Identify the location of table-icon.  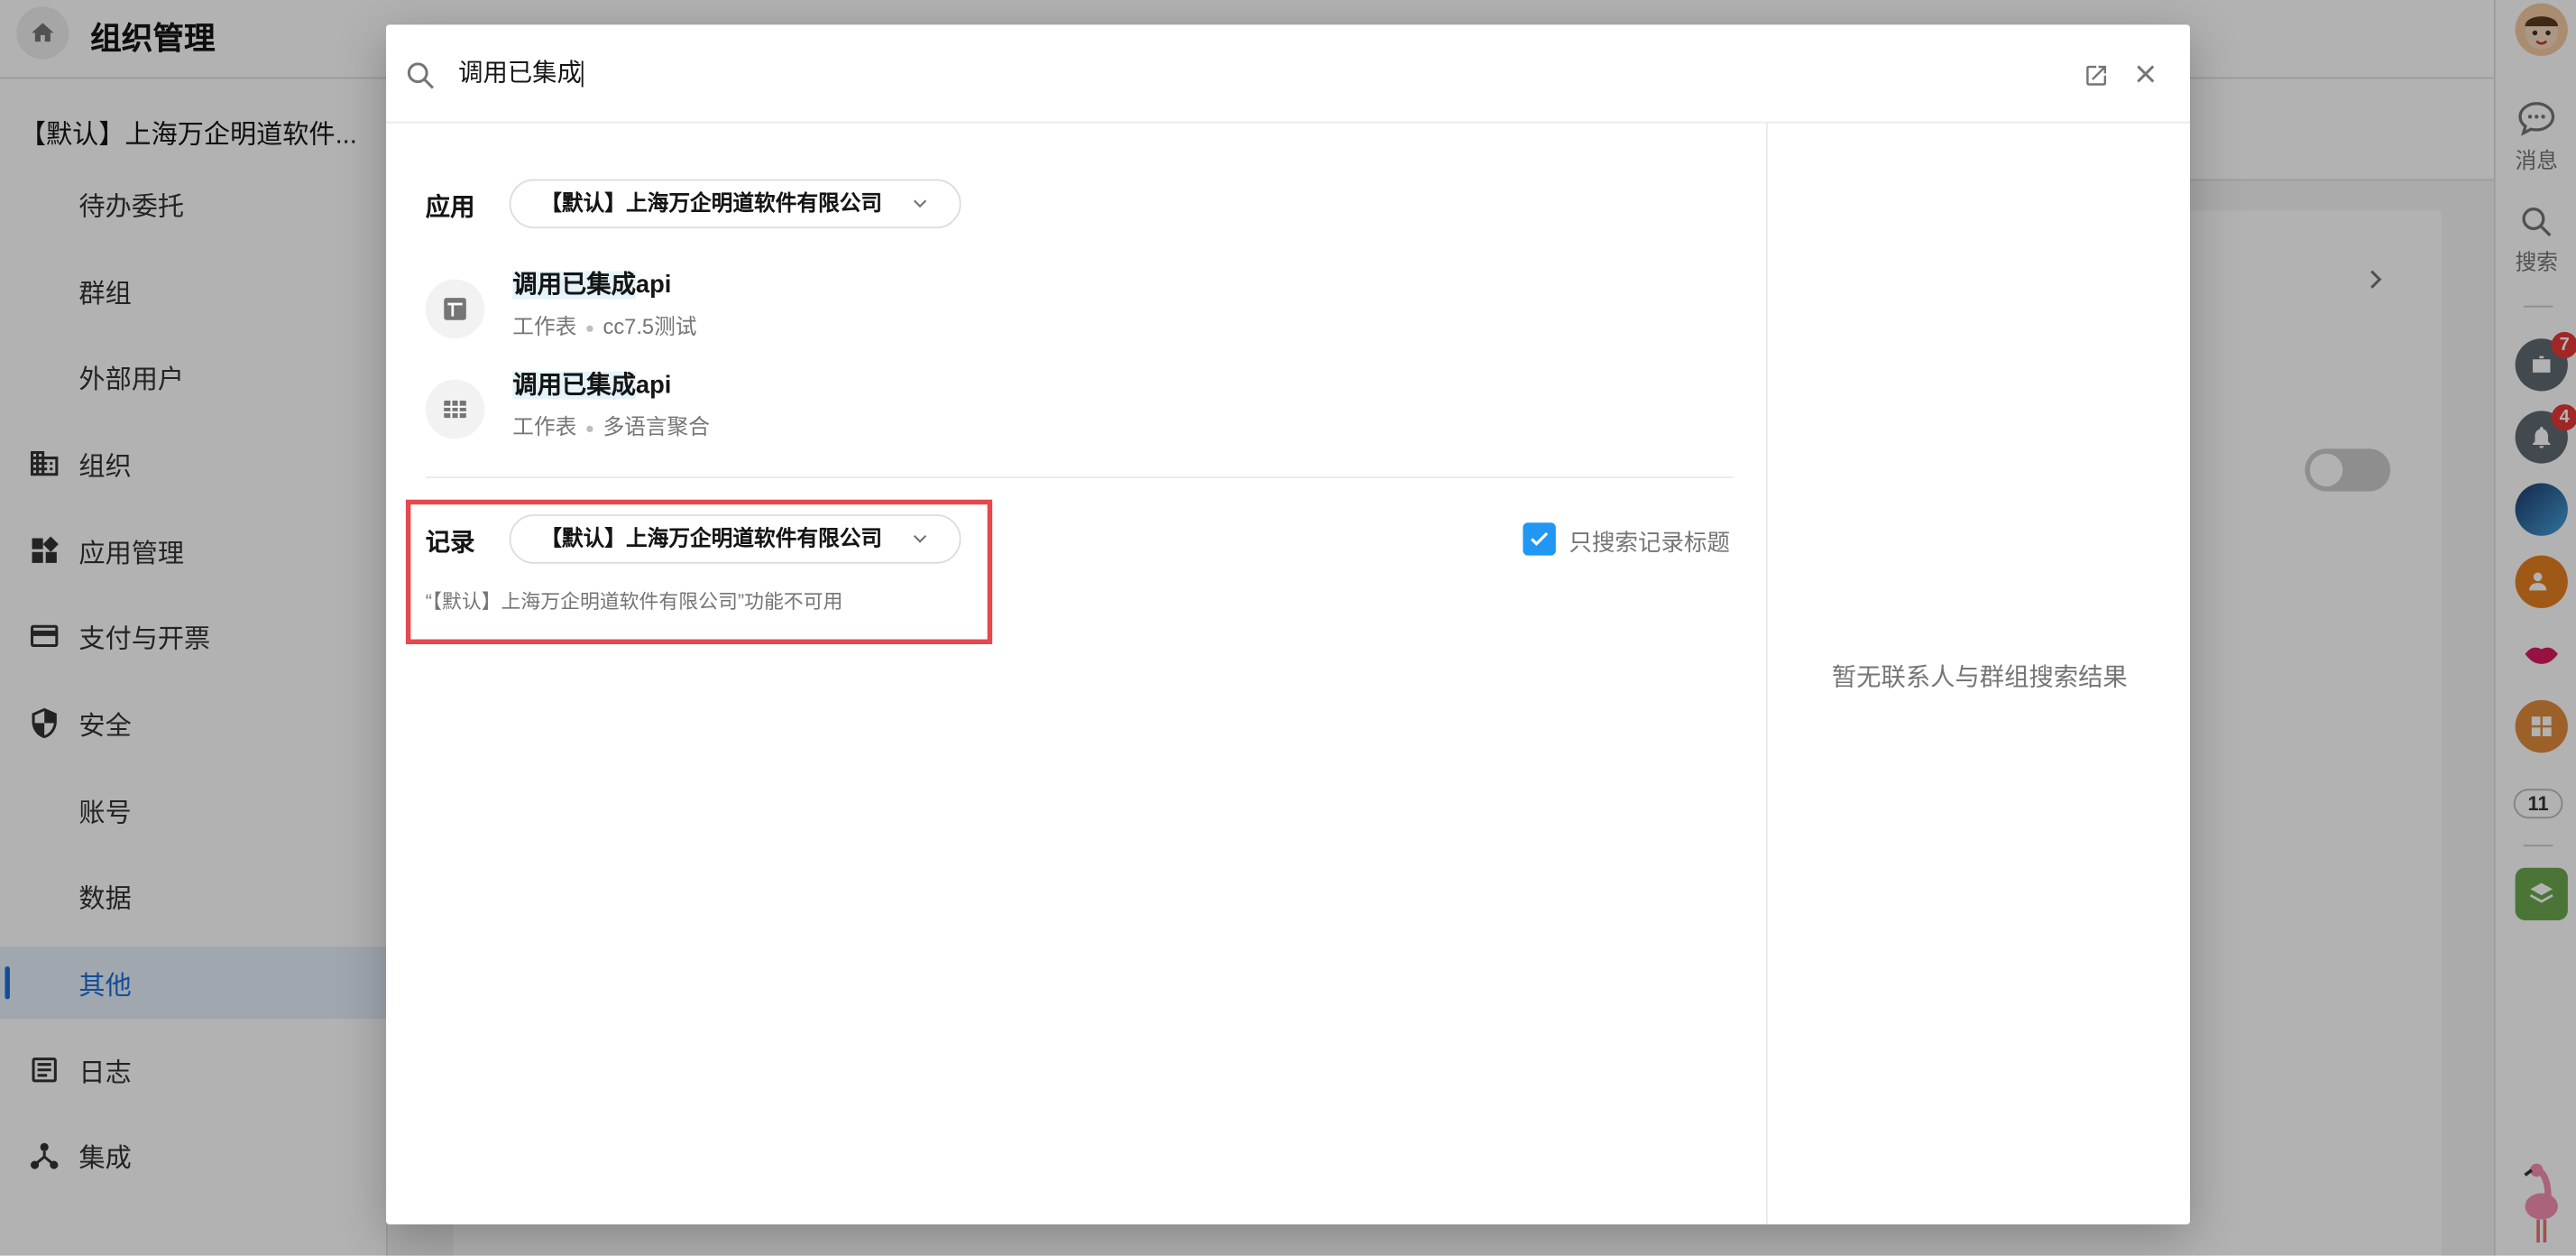
(455, 409).